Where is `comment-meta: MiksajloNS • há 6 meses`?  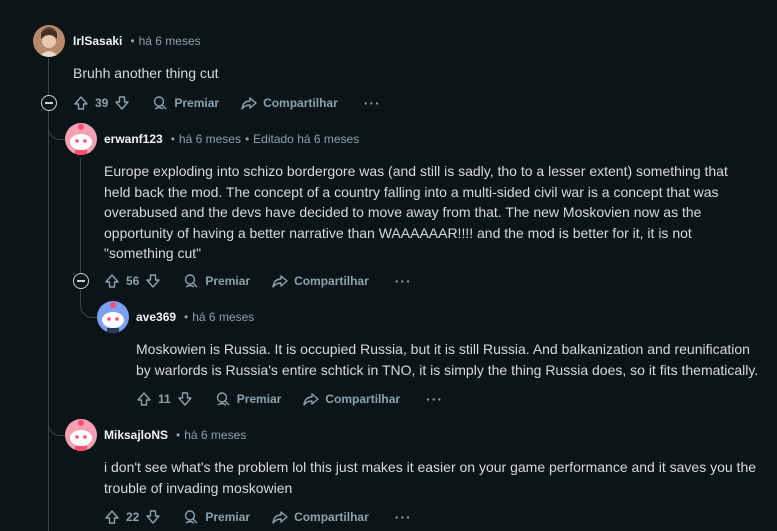 comment-meta: MiksajloNS • há 6 meses is located at coordinates (175, 435).